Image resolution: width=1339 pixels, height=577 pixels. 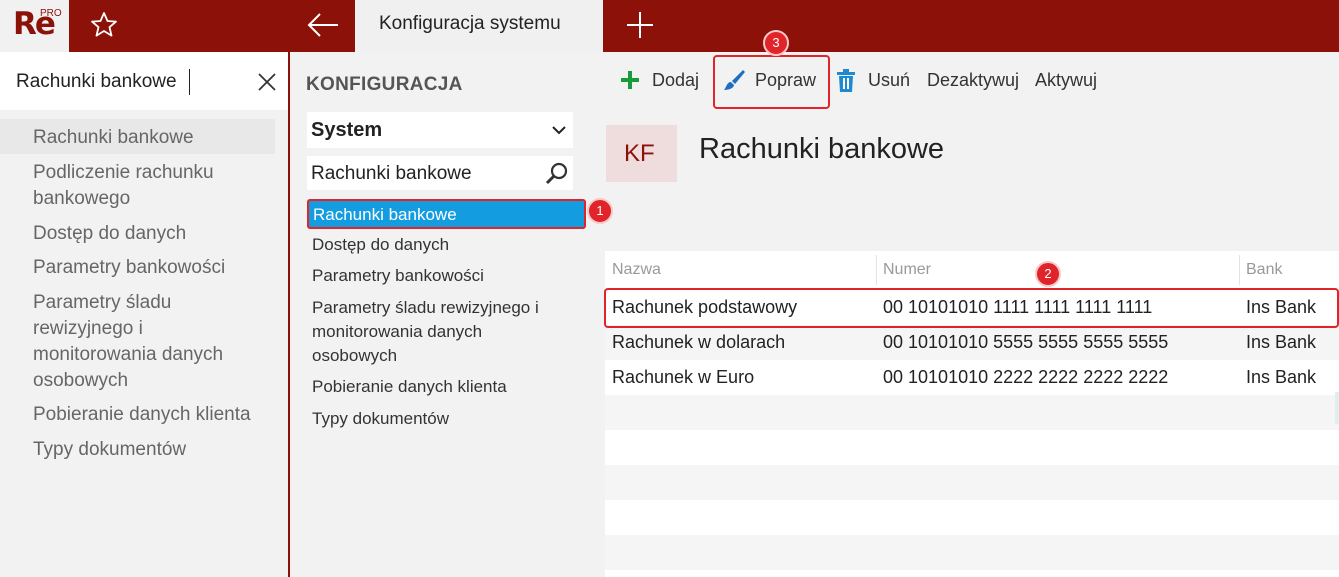 I want to click on add-icon, so click(x=630, y=80).